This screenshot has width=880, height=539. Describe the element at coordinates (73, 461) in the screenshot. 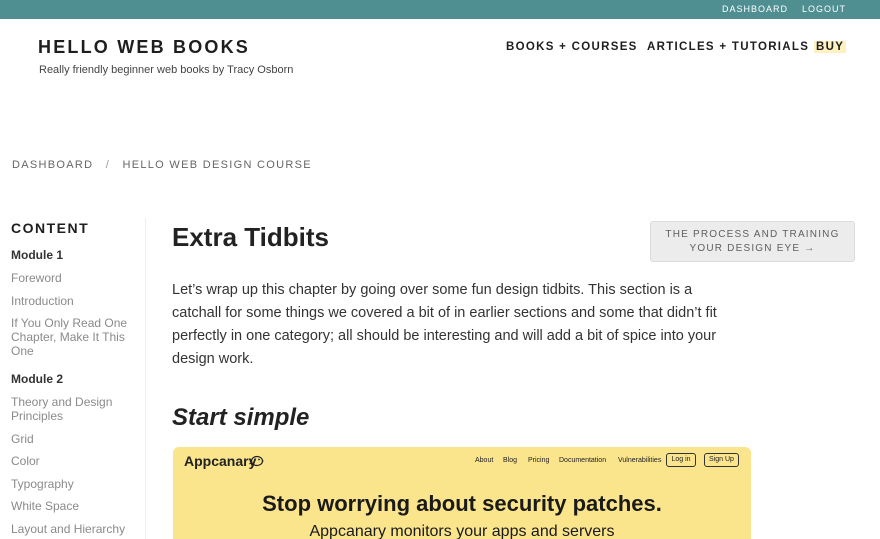

I see `sidebar-item-color: Color` at that location.